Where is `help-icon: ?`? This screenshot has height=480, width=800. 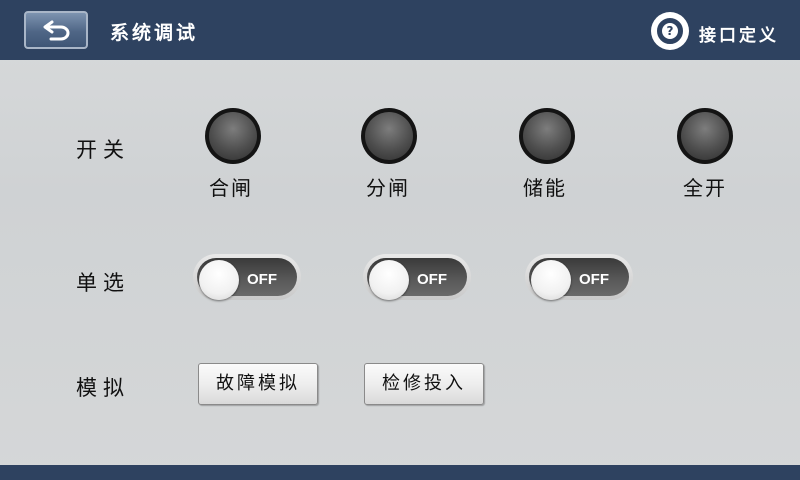
help-icon: ? is located at coordinates (670, 31).